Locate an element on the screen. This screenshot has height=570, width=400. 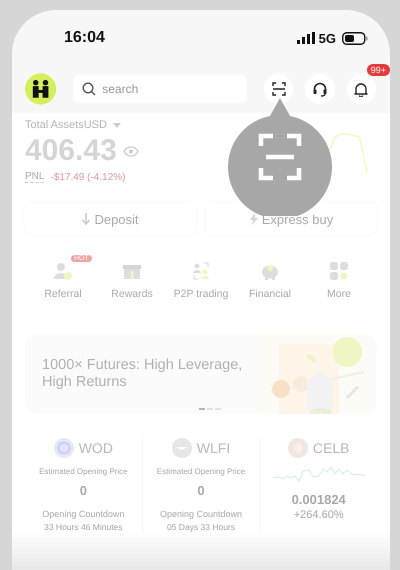
network-label: 5G is located at coordinates (327, 38).